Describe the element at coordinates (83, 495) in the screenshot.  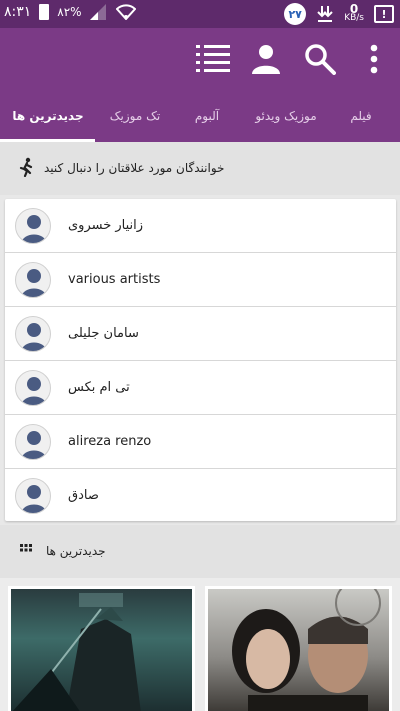
I see `artist-name: صادق` at that location.